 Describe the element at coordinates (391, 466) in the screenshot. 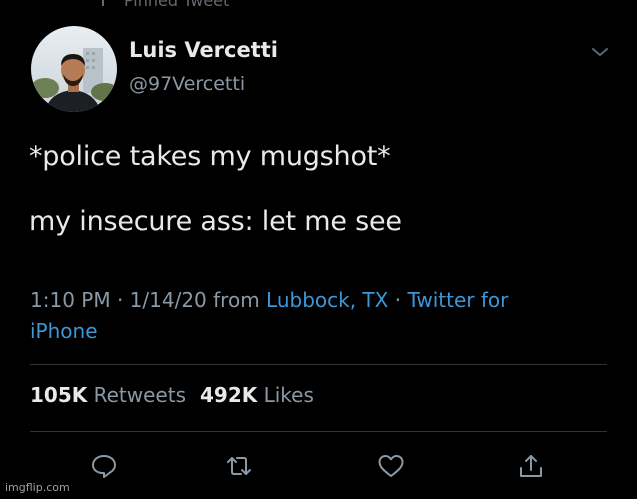

I see `heart-icon` at that location.